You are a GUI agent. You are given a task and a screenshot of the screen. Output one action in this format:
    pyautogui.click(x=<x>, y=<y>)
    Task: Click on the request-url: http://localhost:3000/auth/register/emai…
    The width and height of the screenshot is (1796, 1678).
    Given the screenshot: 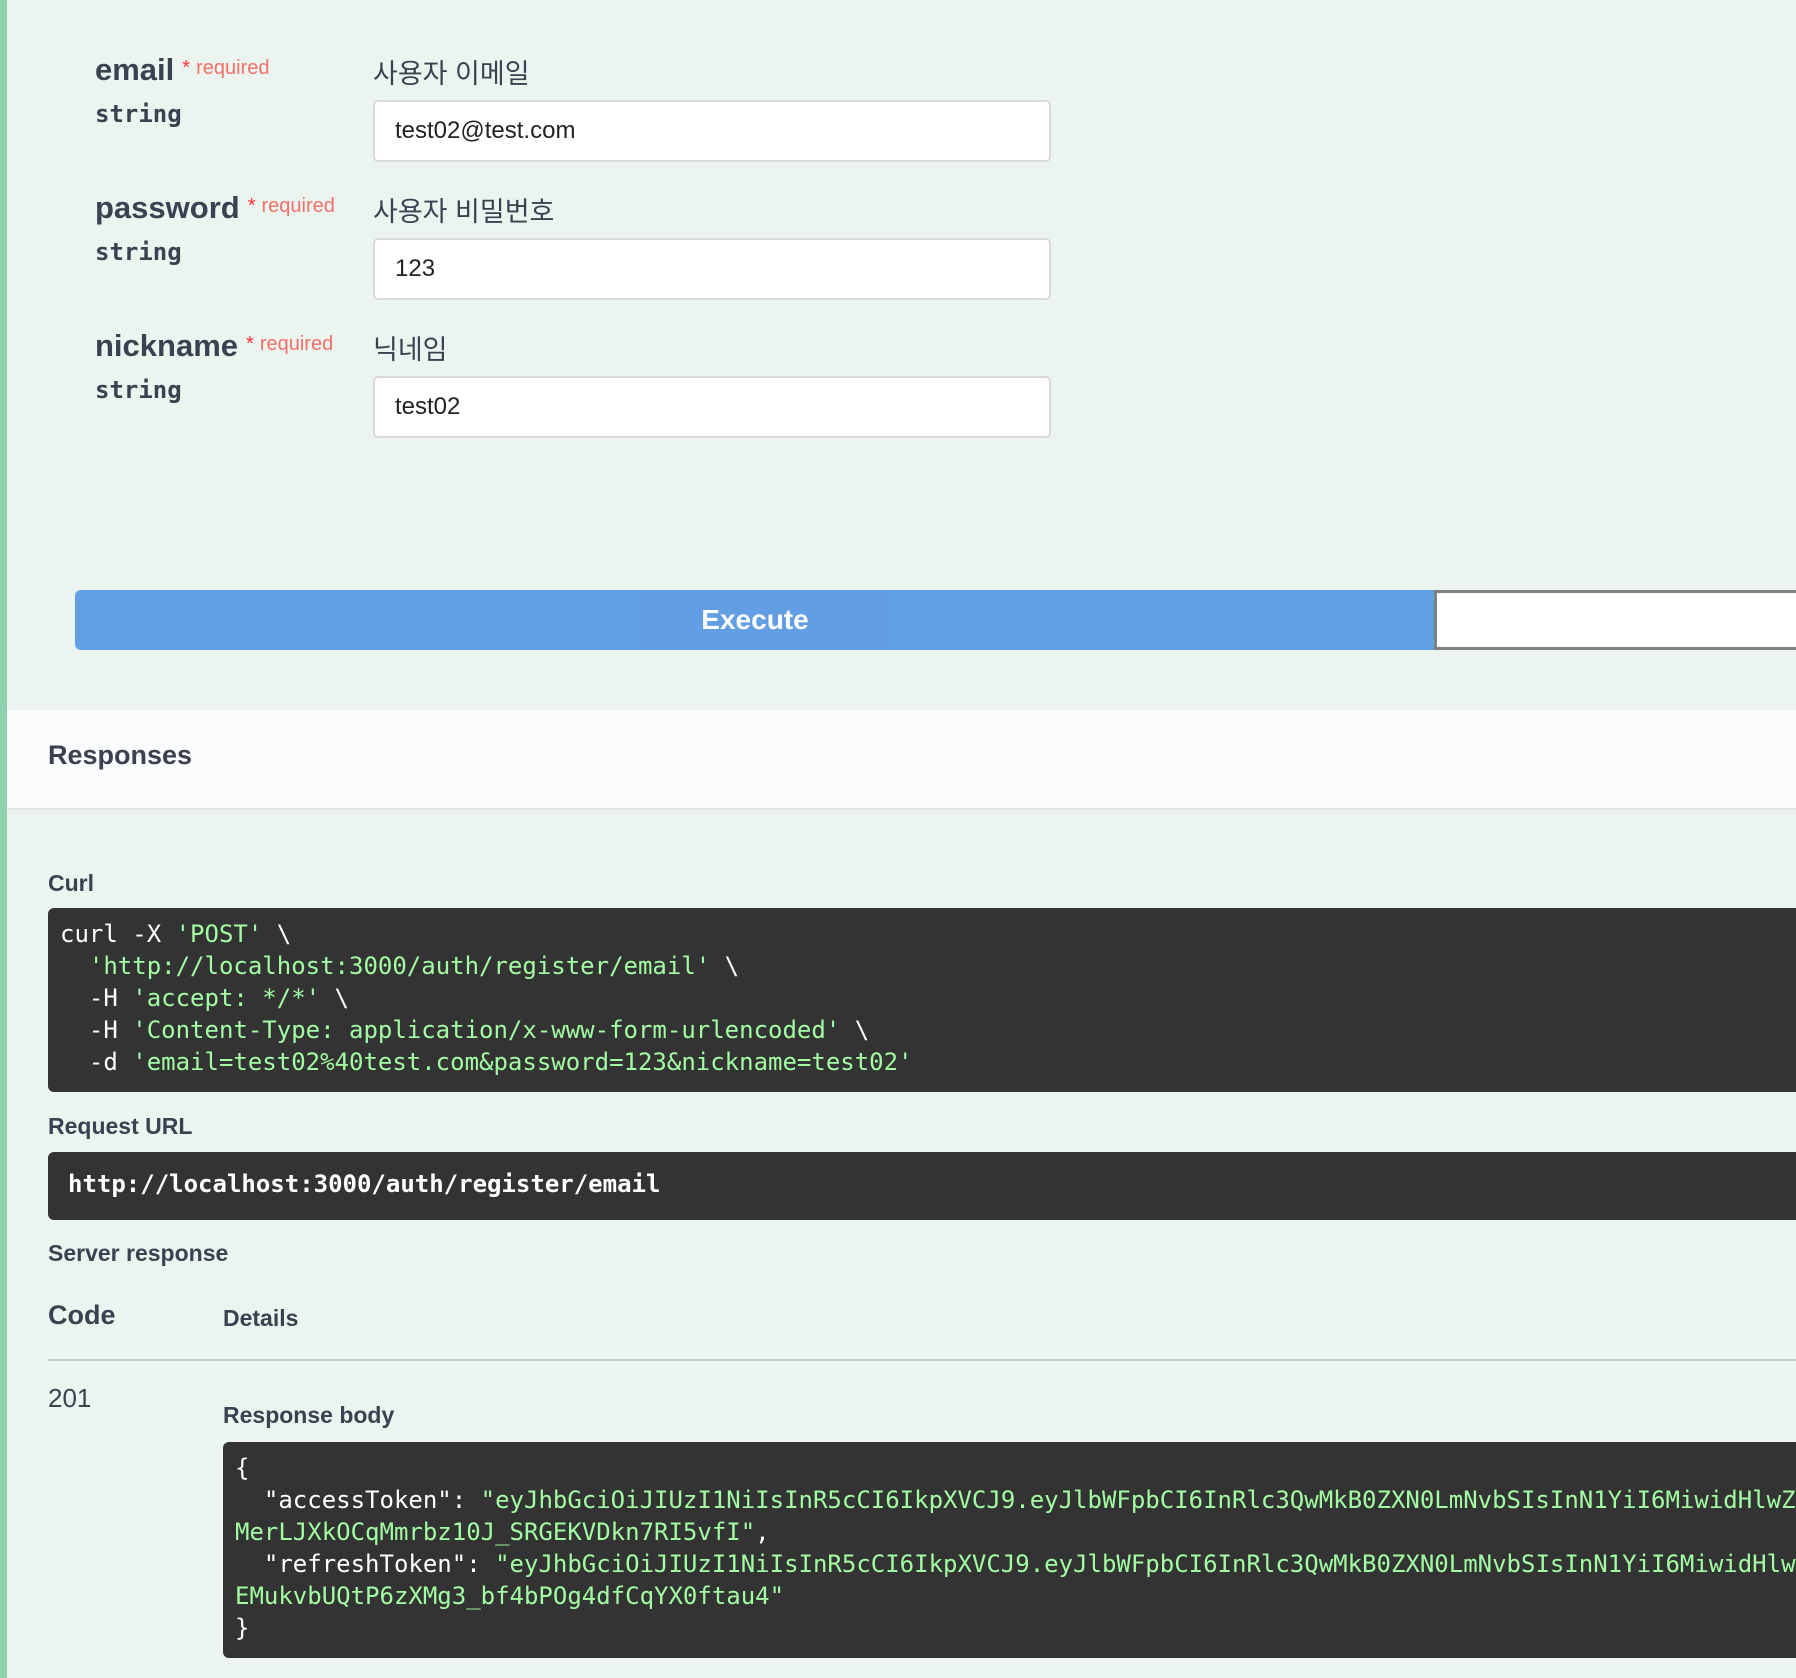 What is the action you would take?
    pyautogui.click(x=364, y=1184)
    